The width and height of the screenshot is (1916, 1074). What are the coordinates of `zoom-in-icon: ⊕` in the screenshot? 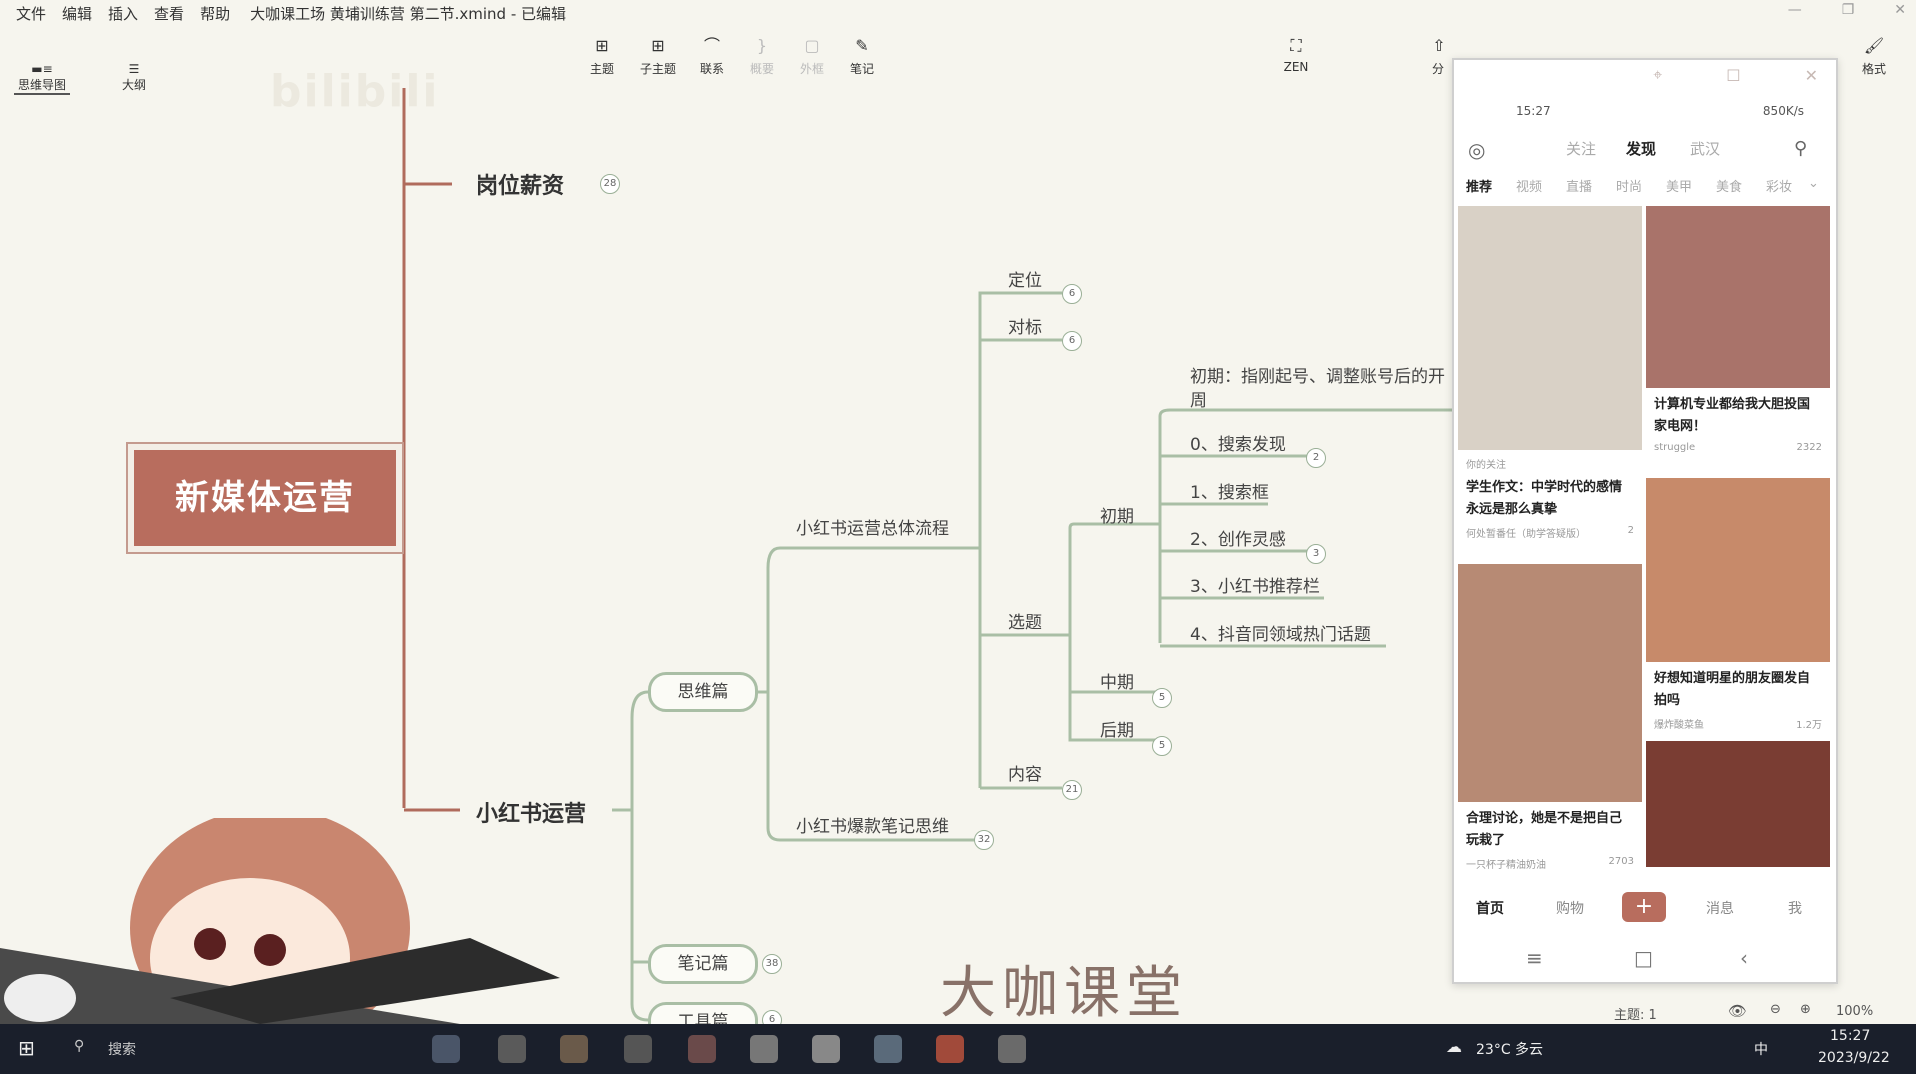 It's located at (1805, 1009).